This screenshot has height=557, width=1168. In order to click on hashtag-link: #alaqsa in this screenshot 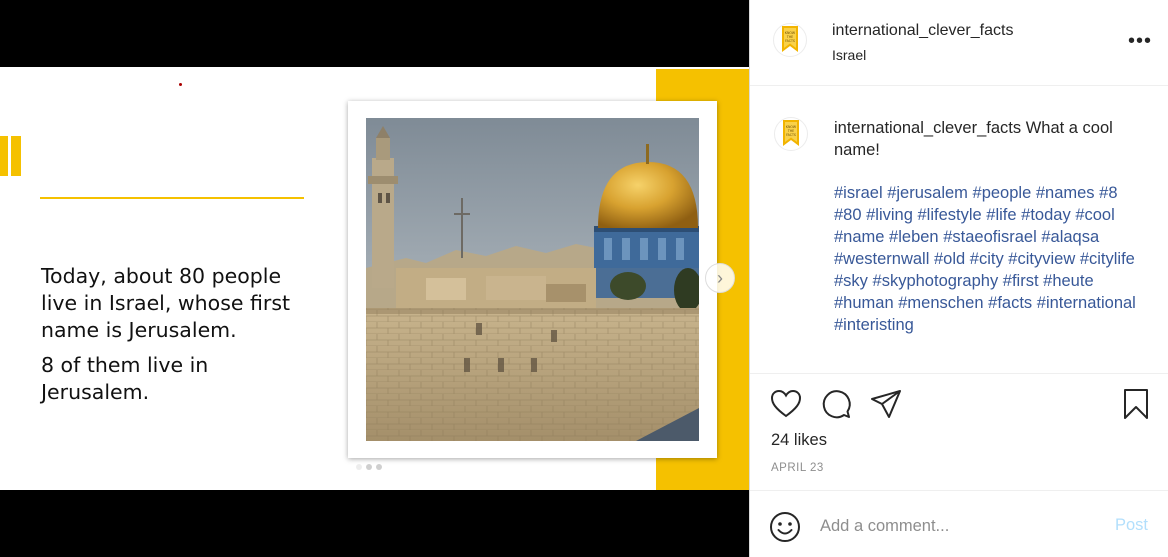, I will do `click(1070, 237)`.